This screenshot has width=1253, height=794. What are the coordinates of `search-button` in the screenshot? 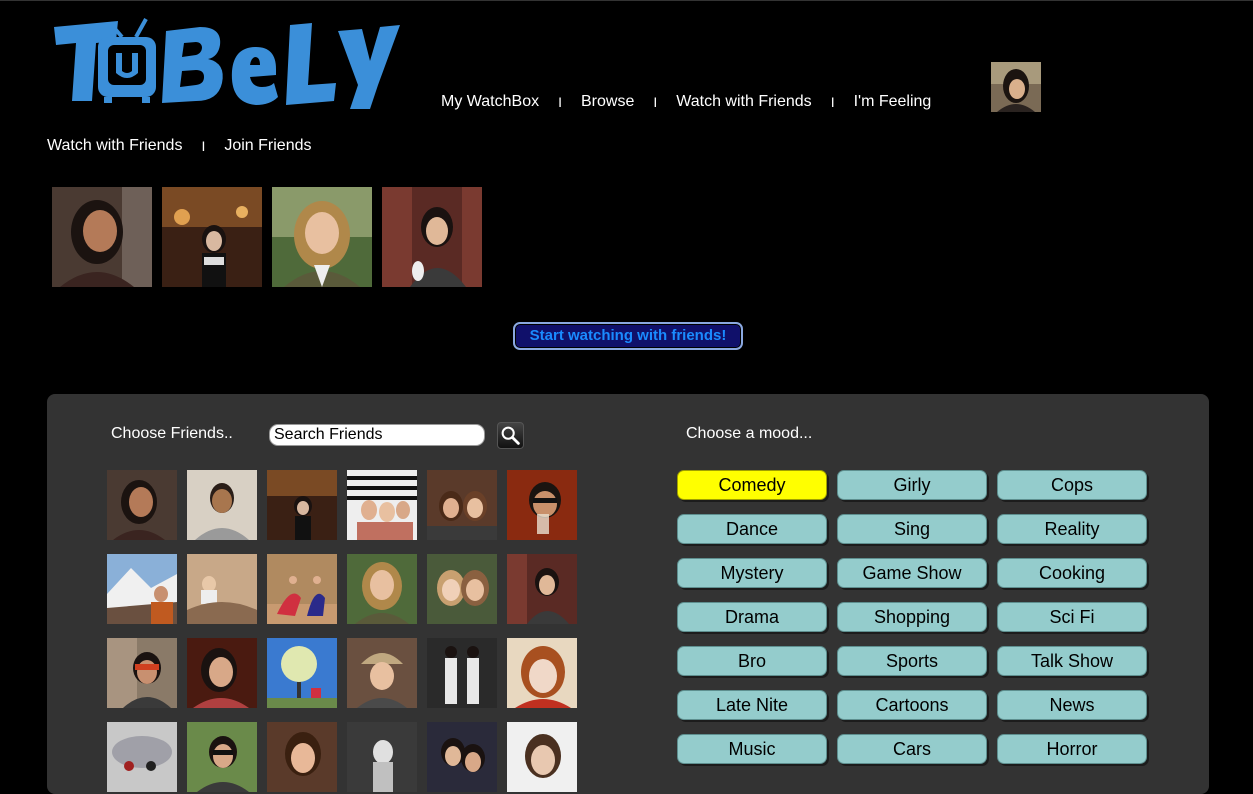 It's located at (510, 435).